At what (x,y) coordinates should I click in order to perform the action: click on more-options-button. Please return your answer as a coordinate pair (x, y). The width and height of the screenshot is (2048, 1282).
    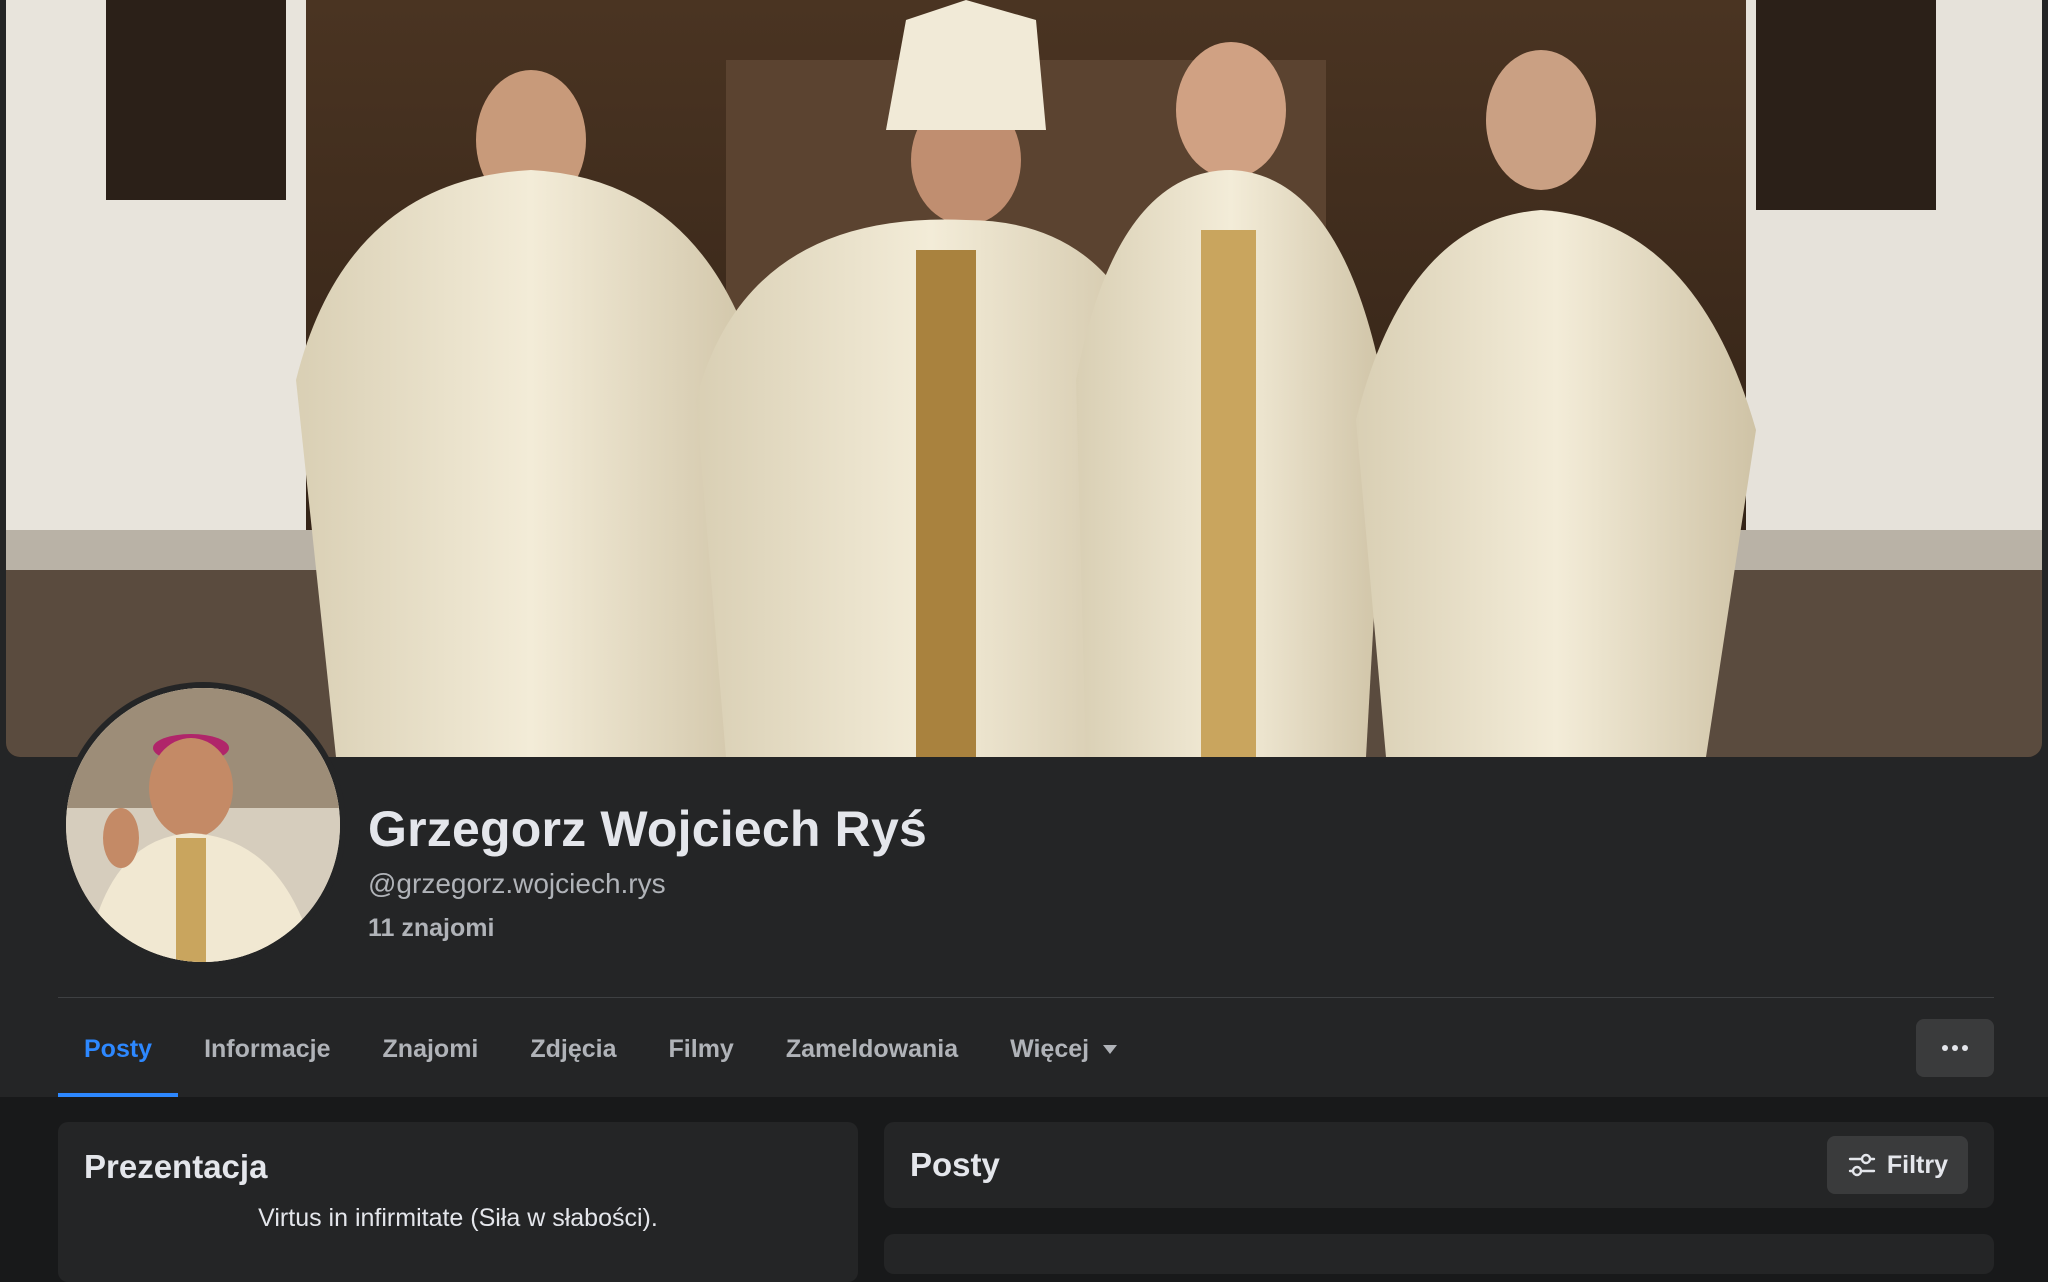
    Looking at the image, I should click on (1955, 1048).